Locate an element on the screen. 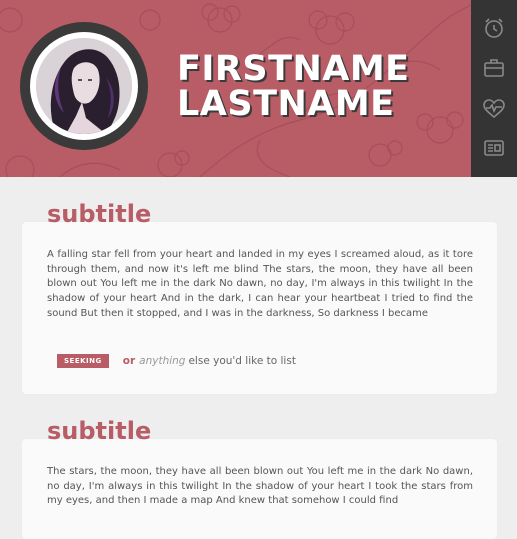  avatar-portrait-image is located at coordinates (84, 86).